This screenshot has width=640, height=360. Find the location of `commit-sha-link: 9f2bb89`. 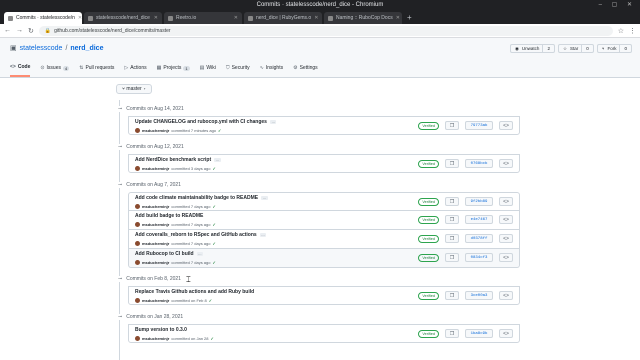

commit-sha-link: 9f2bb89 is located at coordinates (479, 201).